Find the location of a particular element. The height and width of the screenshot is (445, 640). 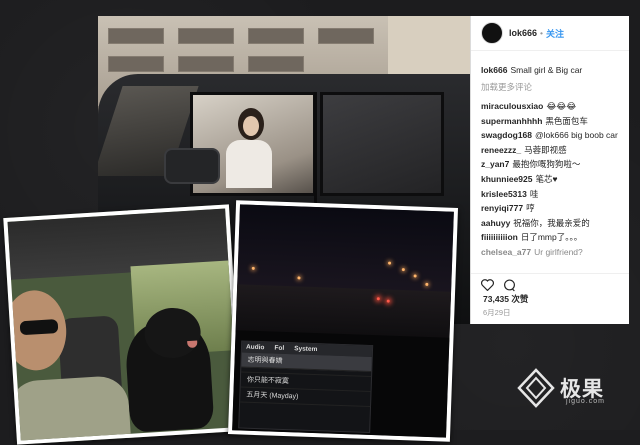

post-caption: lok666 Small girl & Big car is located at coordinates (550, 70).